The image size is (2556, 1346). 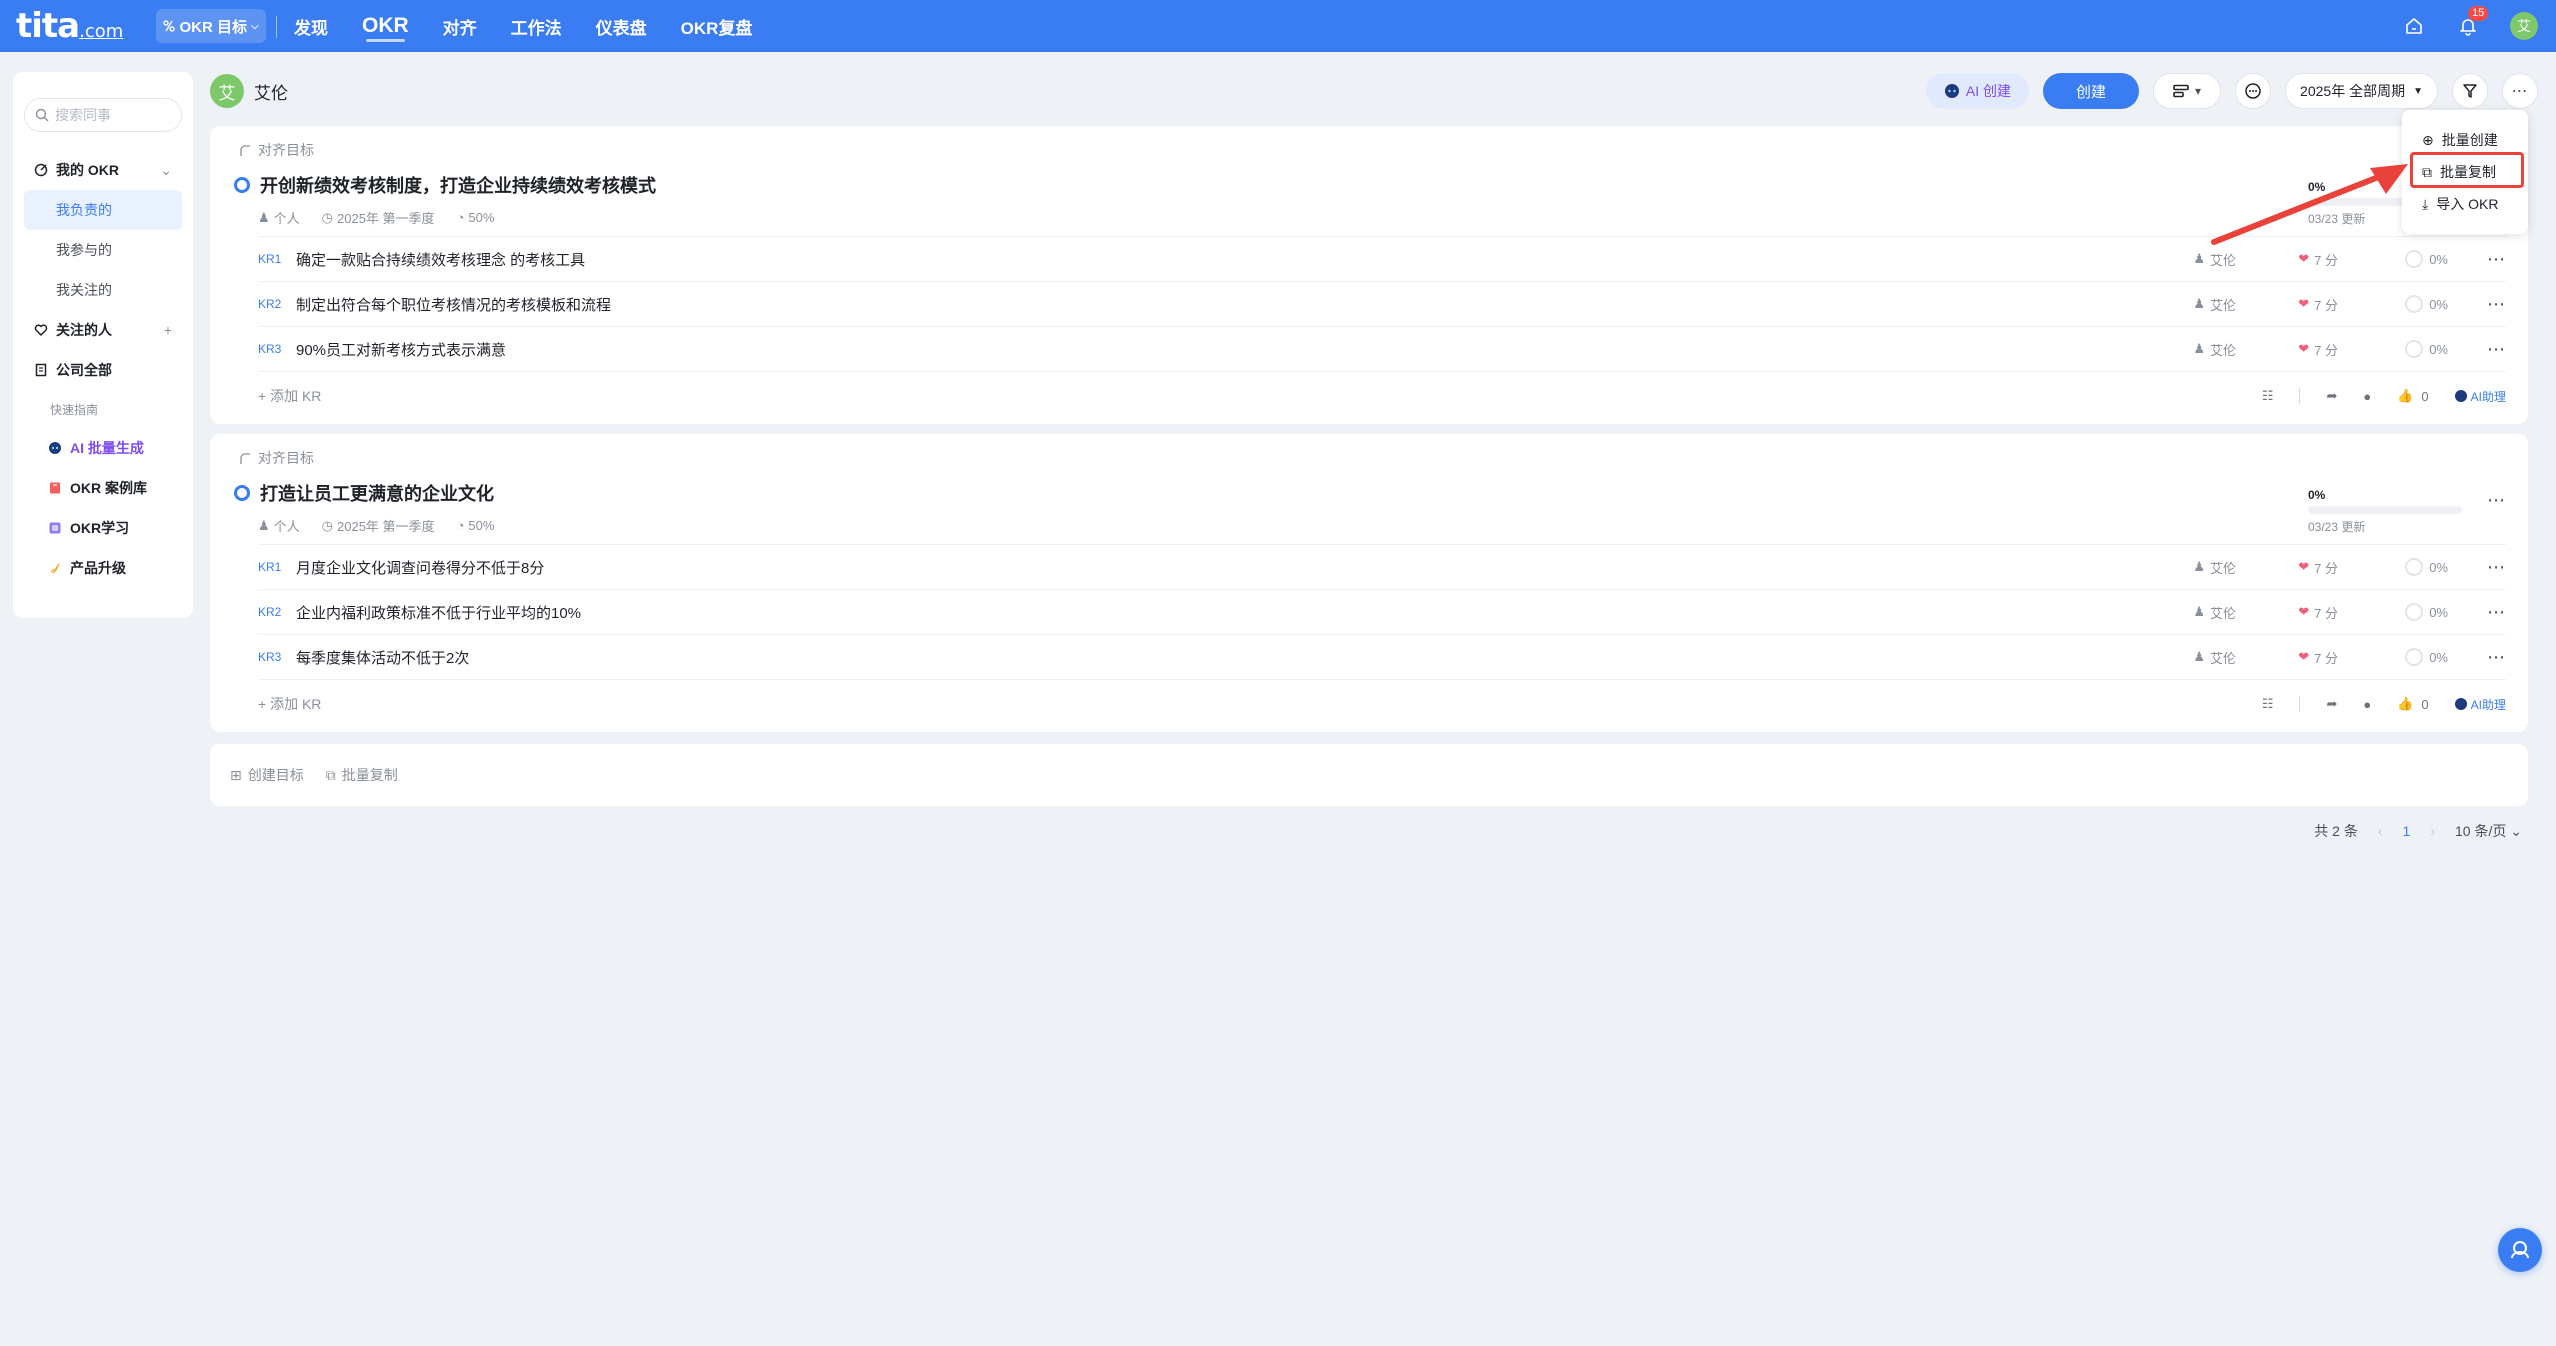 What do you see at coordinates (2091, 91) in the screenshot?
I see `create-button: 创建` at bounding box center [2091, 91].